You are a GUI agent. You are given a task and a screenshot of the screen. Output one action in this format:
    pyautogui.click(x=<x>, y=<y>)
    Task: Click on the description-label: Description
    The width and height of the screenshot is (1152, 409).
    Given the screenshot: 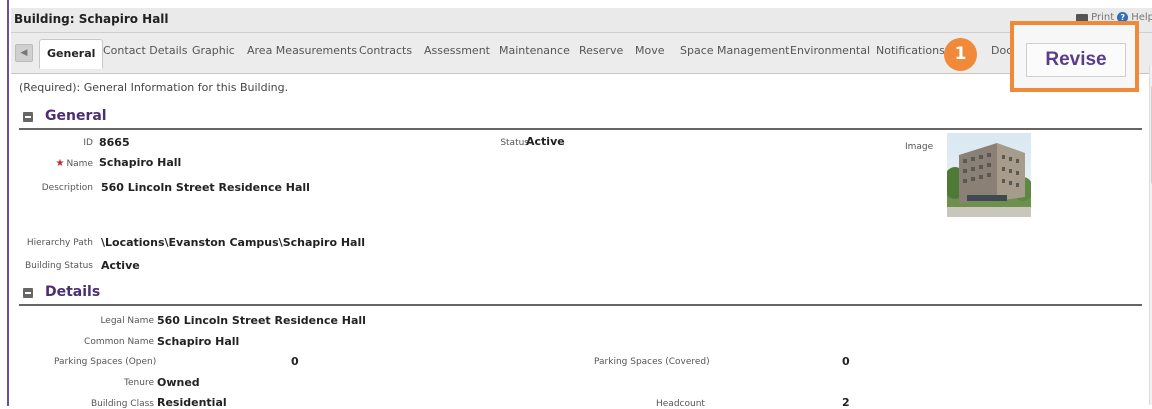 What is the action you would take?
    pyautogui.click(x=67, y=188)
    